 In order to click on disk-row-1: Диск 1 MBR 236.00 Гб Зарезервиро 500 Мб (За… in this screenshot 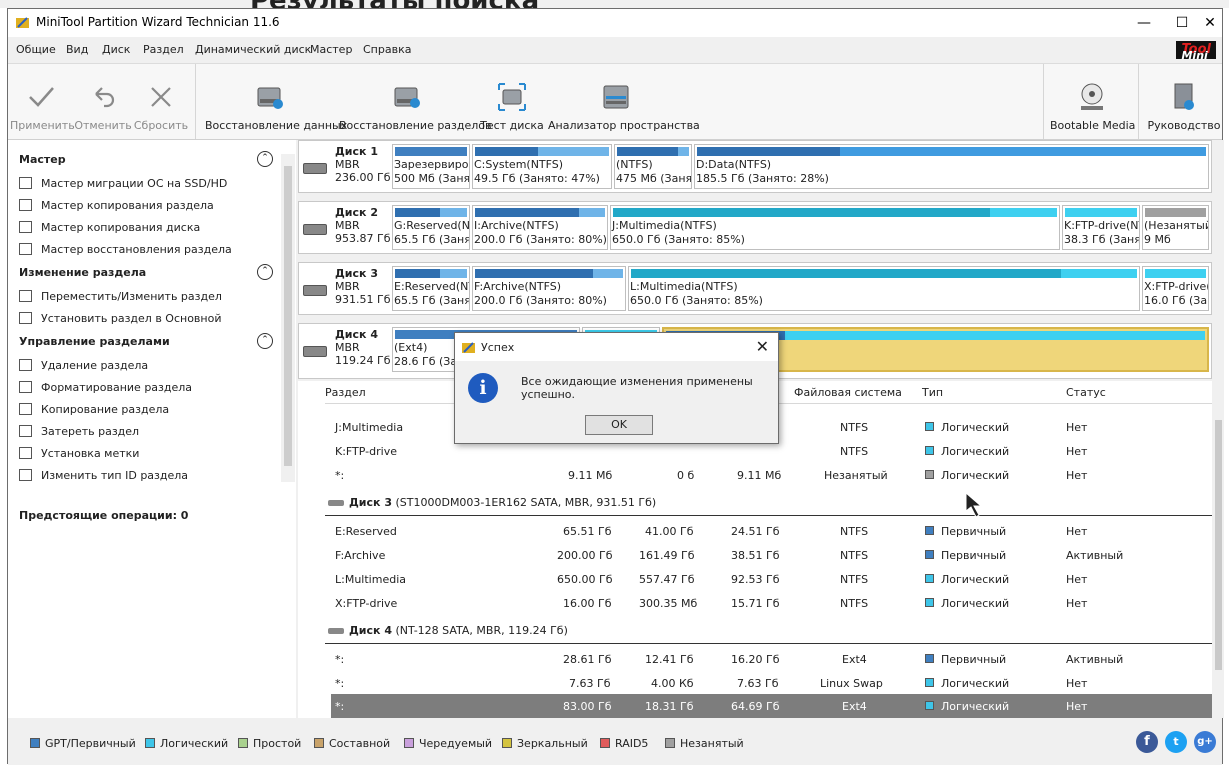, I will do `click(755, 166)`.